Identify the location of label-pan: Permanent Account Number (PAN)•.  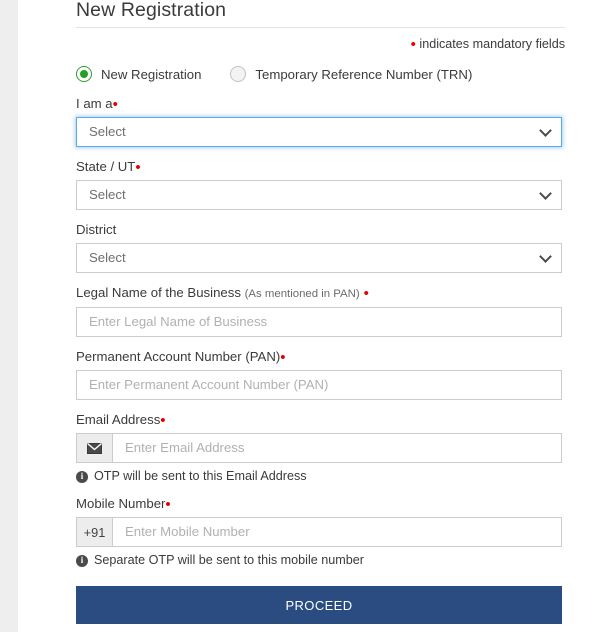
(321, 357).